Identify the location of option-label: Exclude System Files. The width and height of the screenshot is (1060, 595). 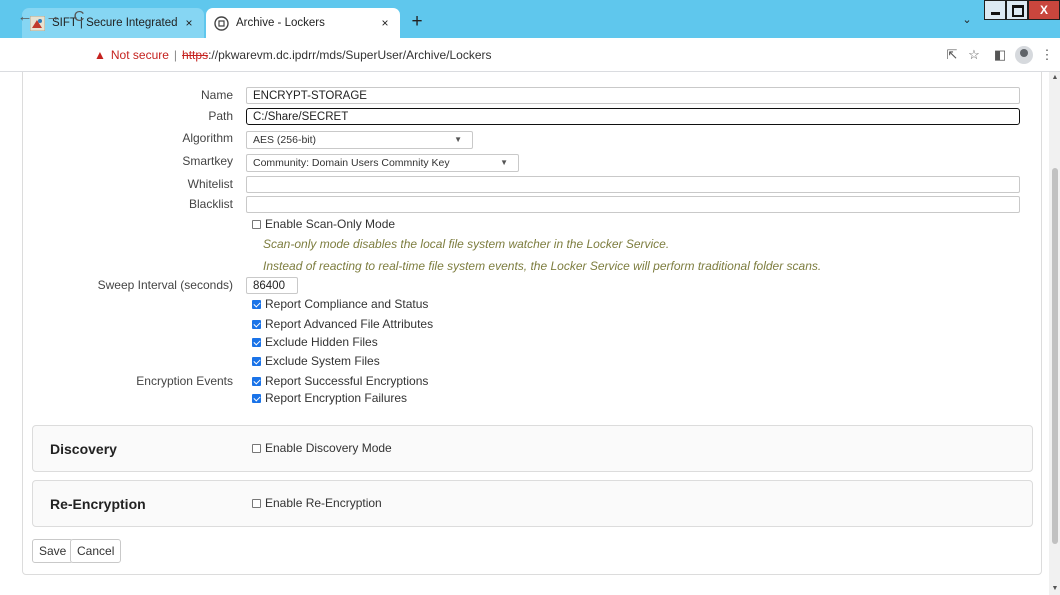
(322, 361).